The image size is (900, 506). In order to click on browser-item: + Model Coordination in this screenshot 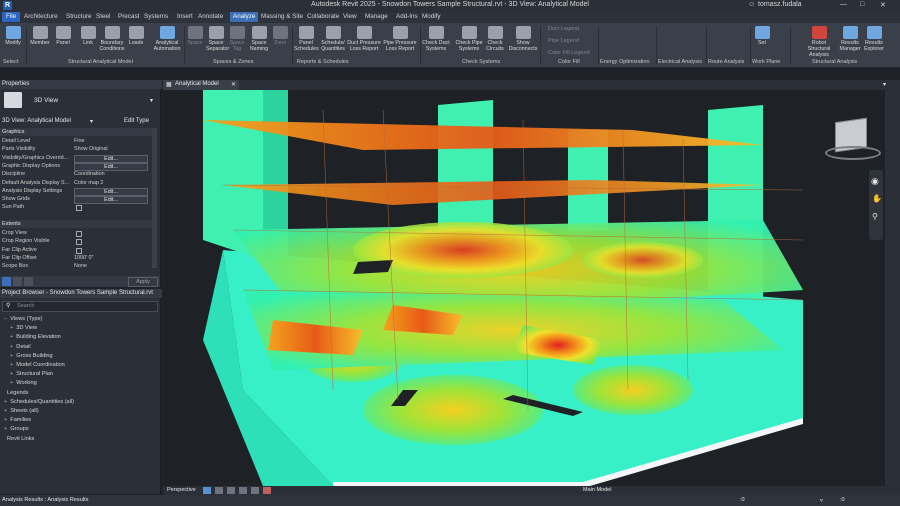, I will do `click(37, 365)`.